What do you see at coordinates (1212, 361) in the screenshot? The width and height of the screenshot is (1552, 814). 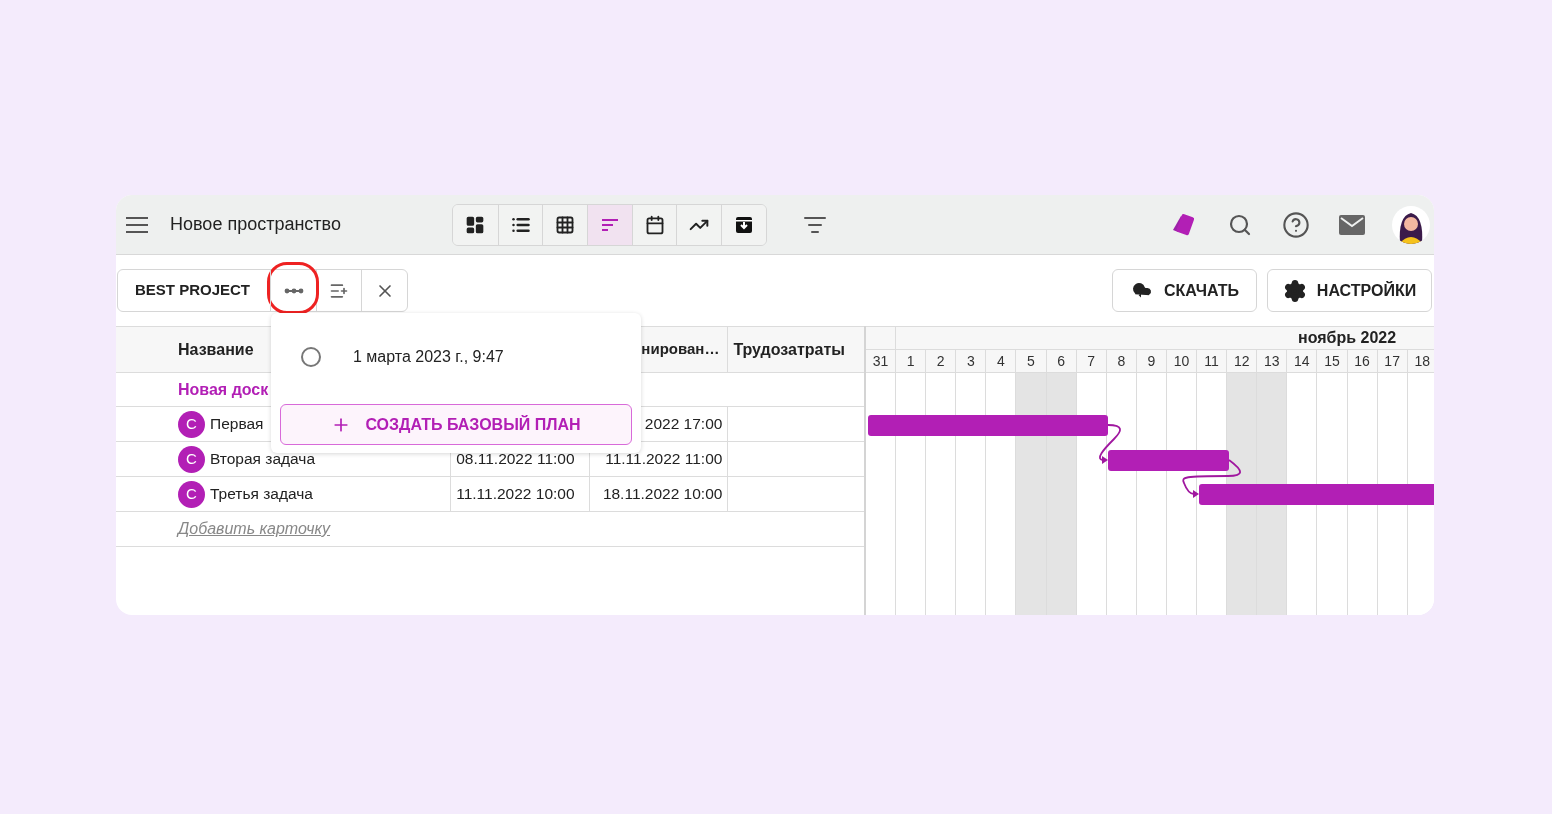 I see `day-header: 11` at bounding box center [1212, 361].